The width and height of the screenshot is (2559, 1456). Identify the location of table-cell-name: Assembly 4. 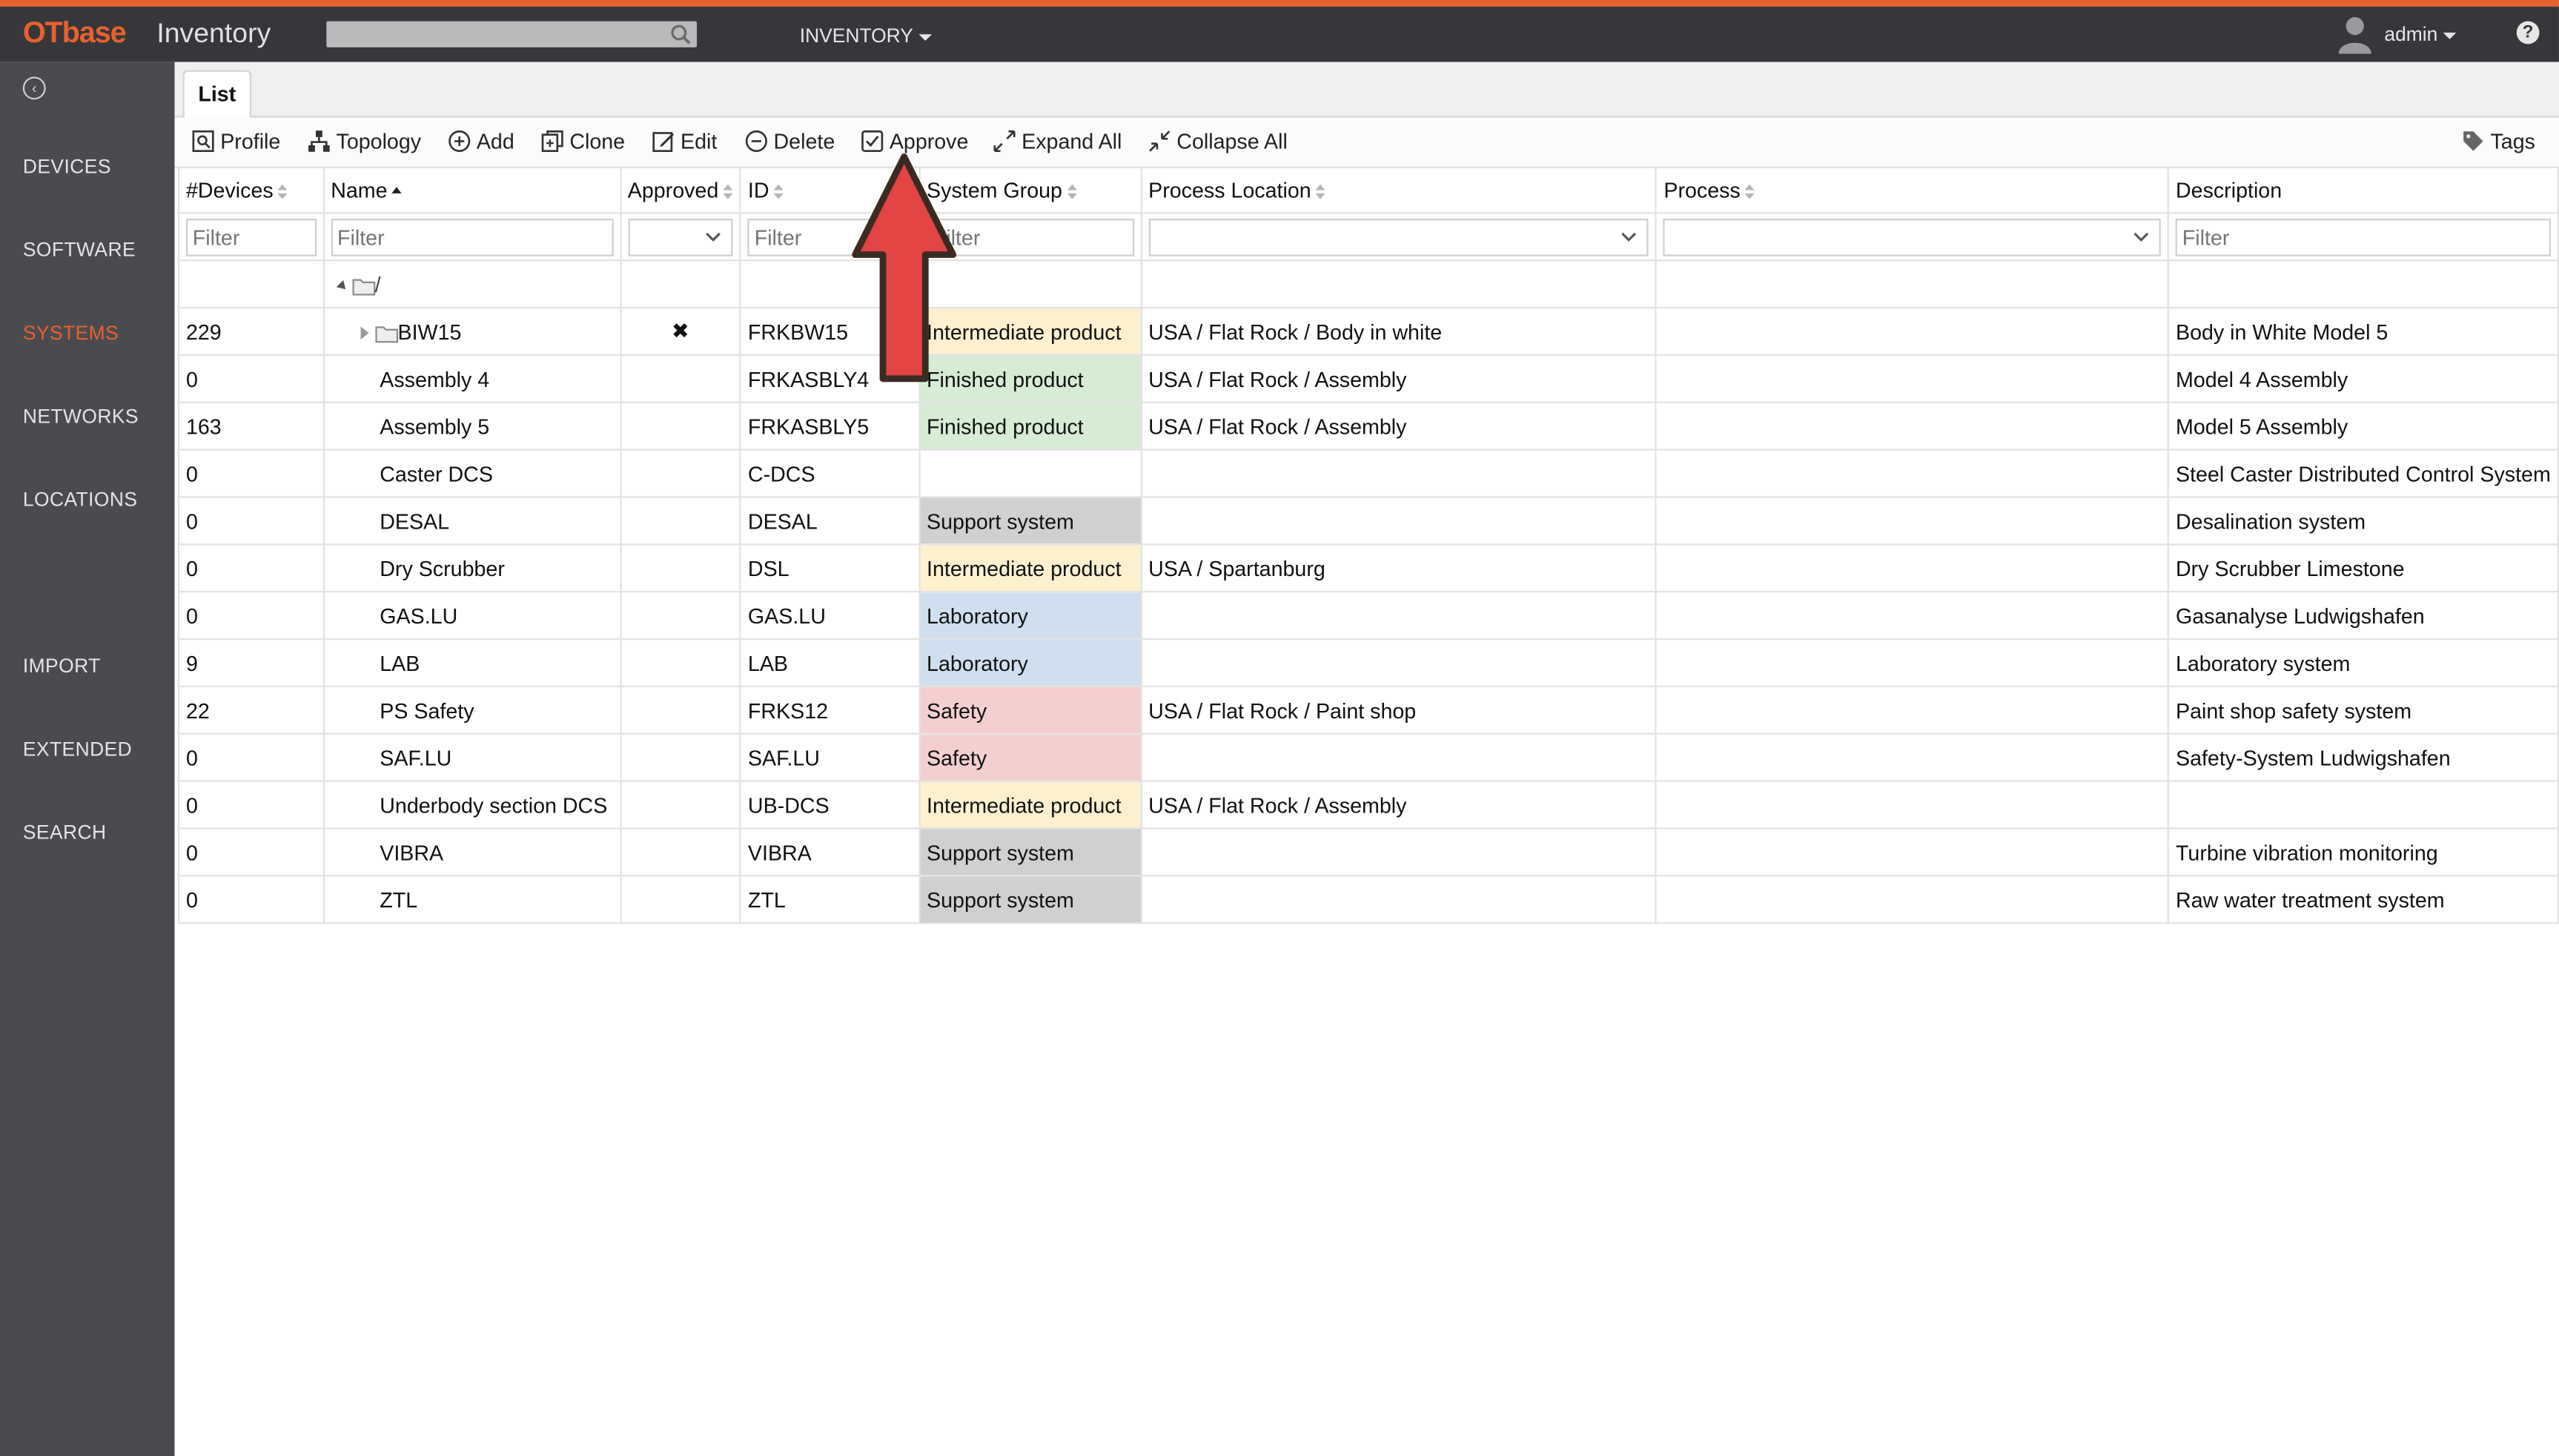
(471, 379).